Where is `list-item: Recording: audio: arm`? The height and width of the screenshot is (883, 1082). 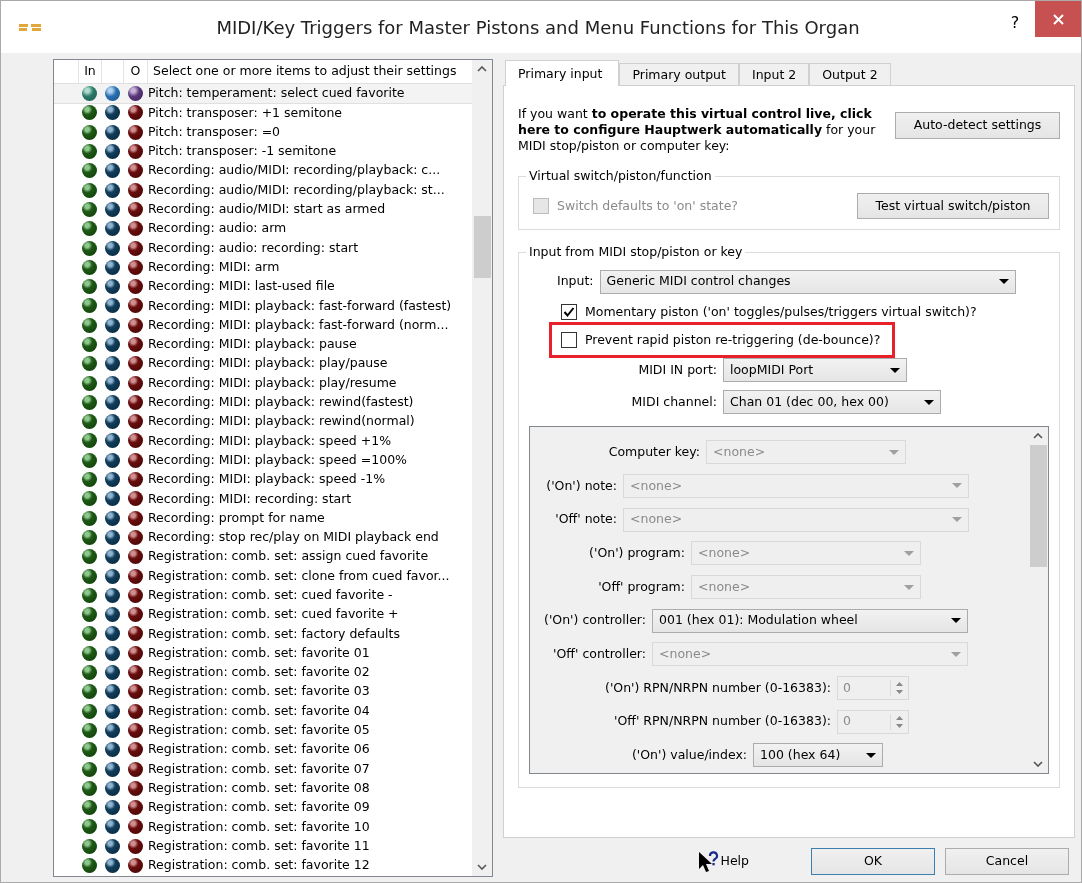 list-item: Recording: audio: arm is located at coordinates (263, 229).